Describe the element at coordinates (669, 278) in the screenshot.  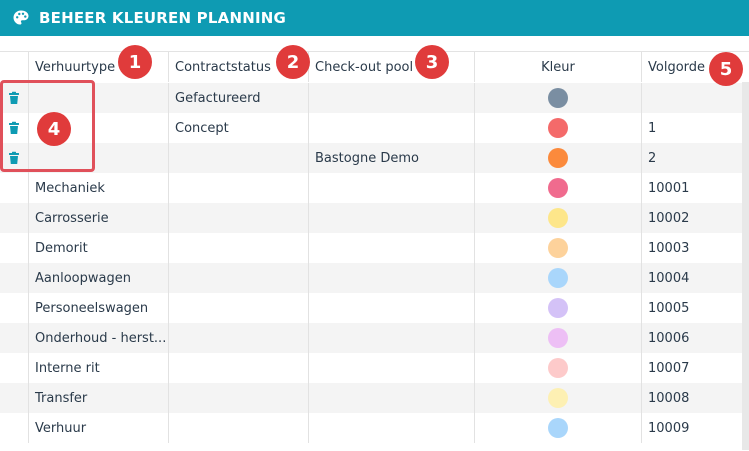
I see `cell-volgorde: 10004` at that location.